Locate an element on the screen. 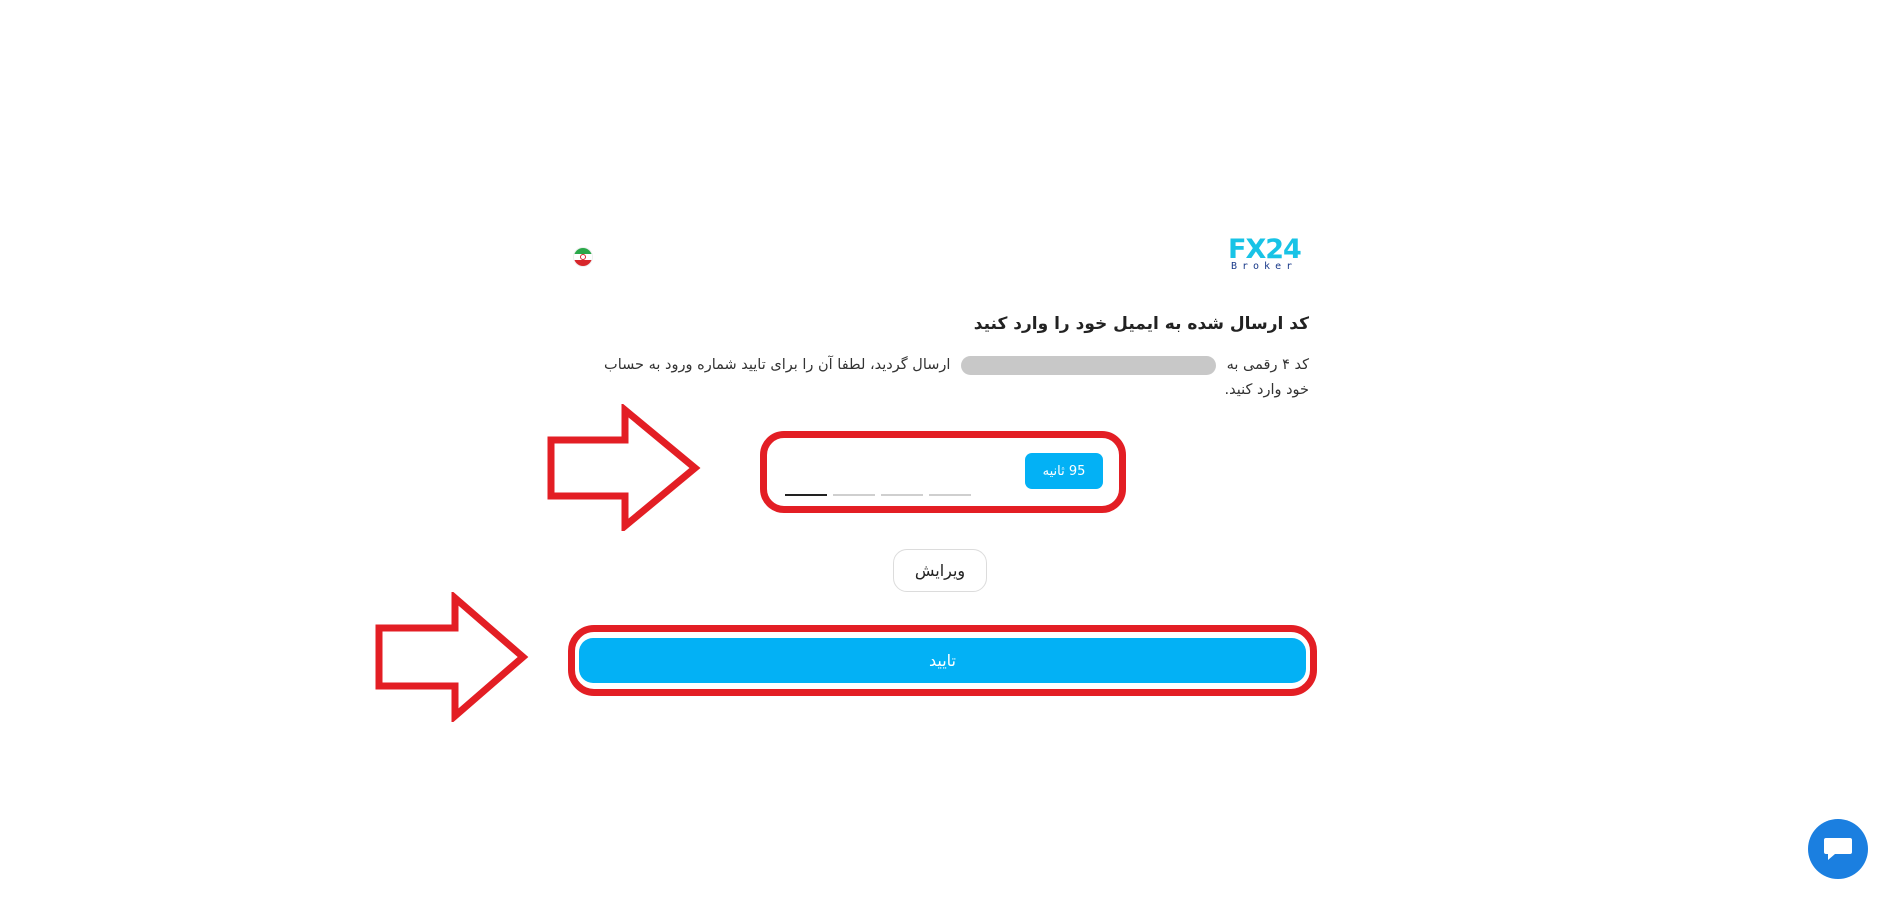  resend-timer-button: 95 ثانیه is located at coordinates (1064, 471).